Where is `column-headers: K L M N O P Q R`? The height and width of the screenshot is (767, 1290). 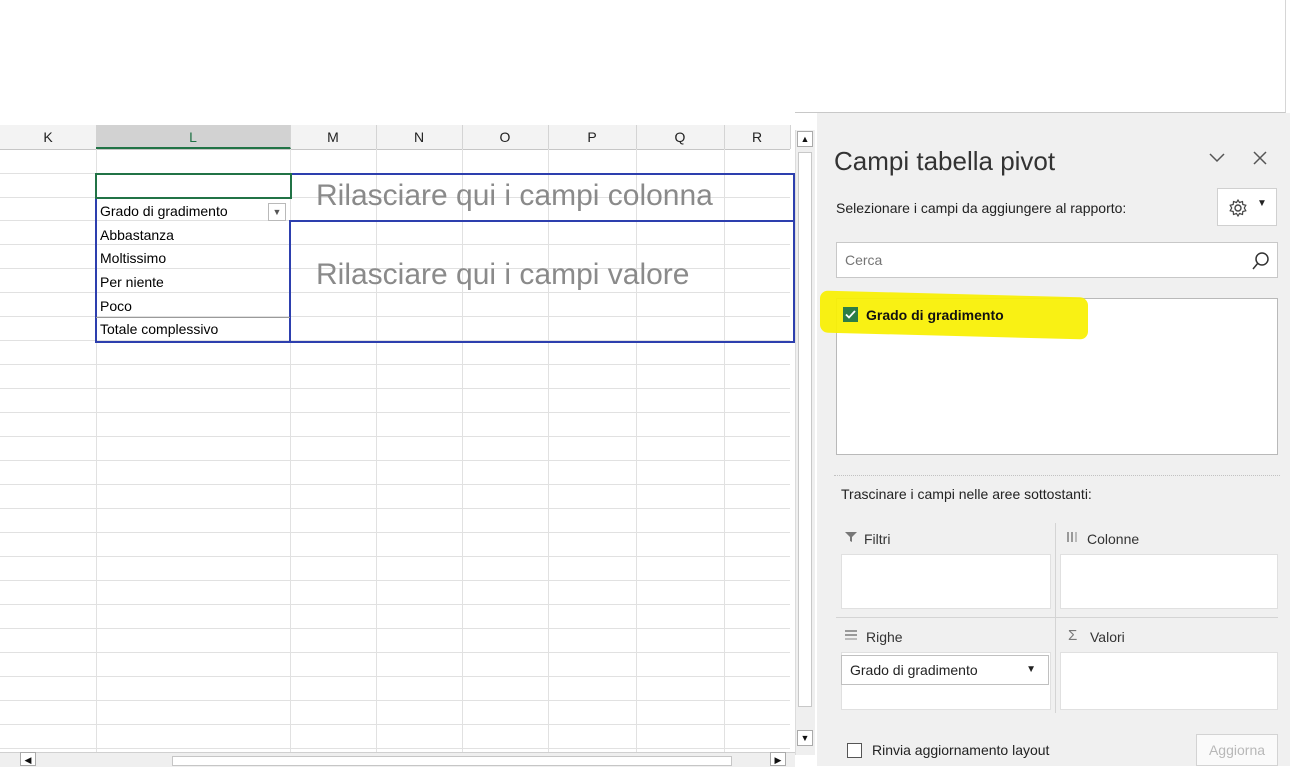 column-headers: K L M N O P Q R is located at coordinates (395, 137).